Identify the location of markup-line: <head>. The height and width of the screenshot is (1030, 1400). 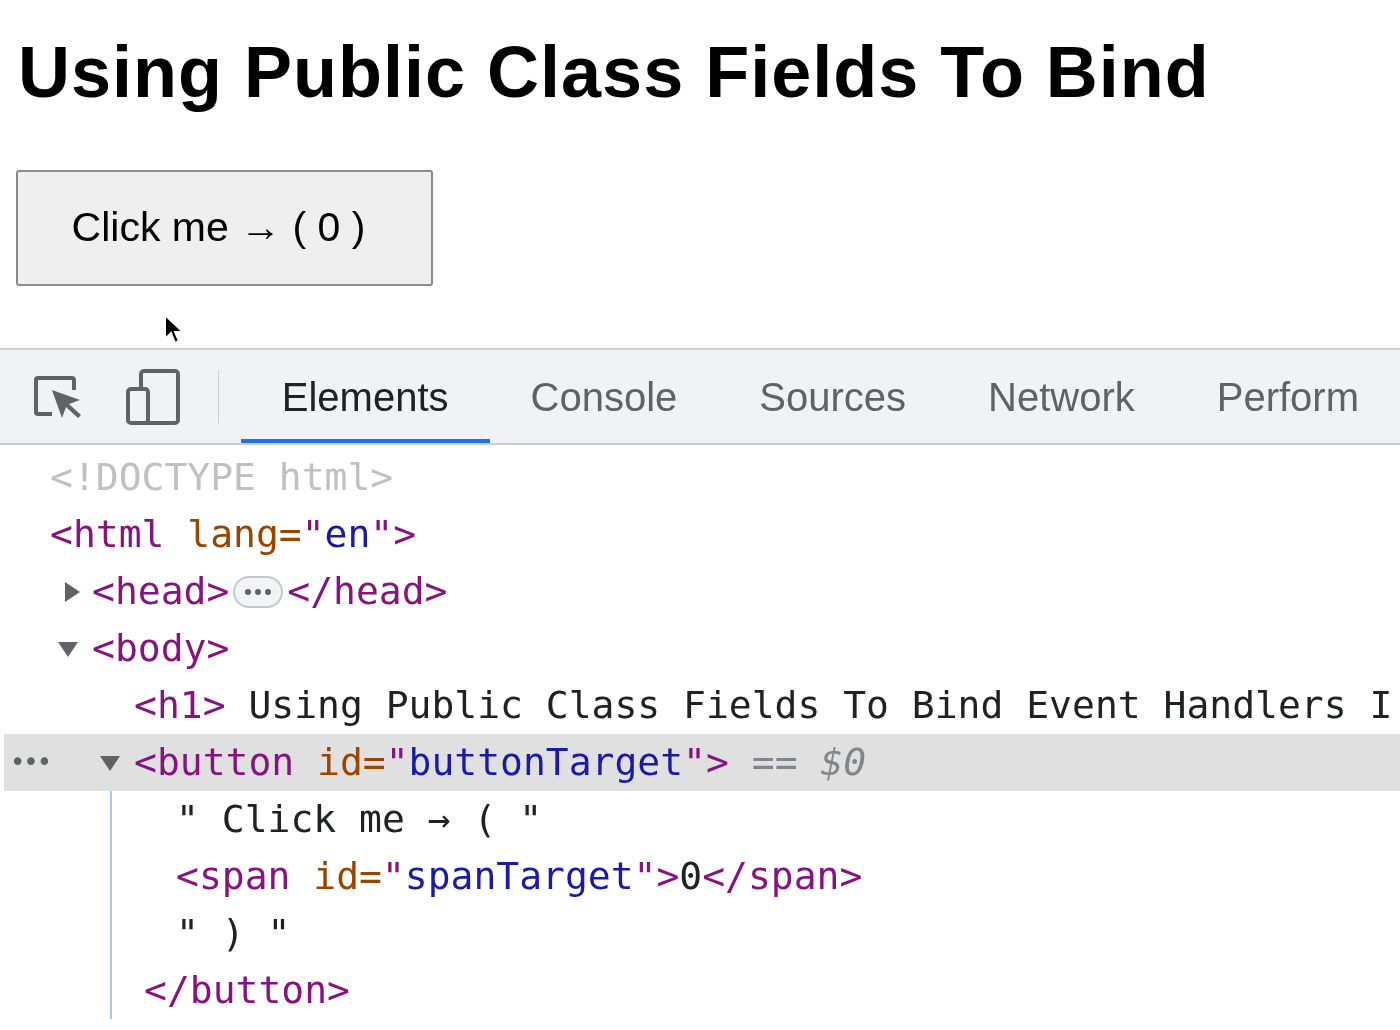
(161, 591).